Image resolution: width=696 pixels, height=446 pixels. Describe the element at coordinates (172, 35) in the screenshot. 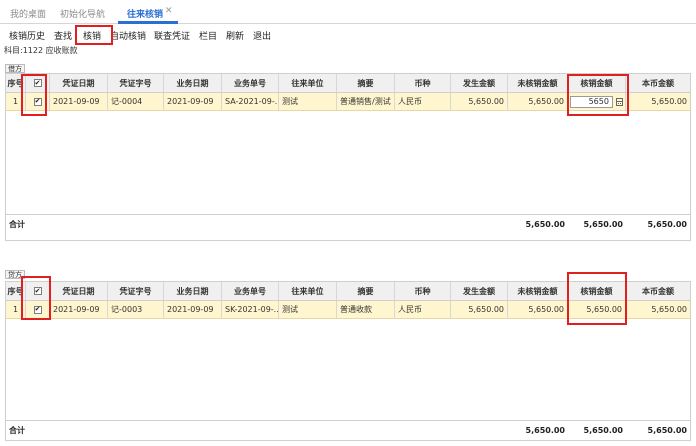

I see `trace-voucher-button: 联查凭证` at that location.